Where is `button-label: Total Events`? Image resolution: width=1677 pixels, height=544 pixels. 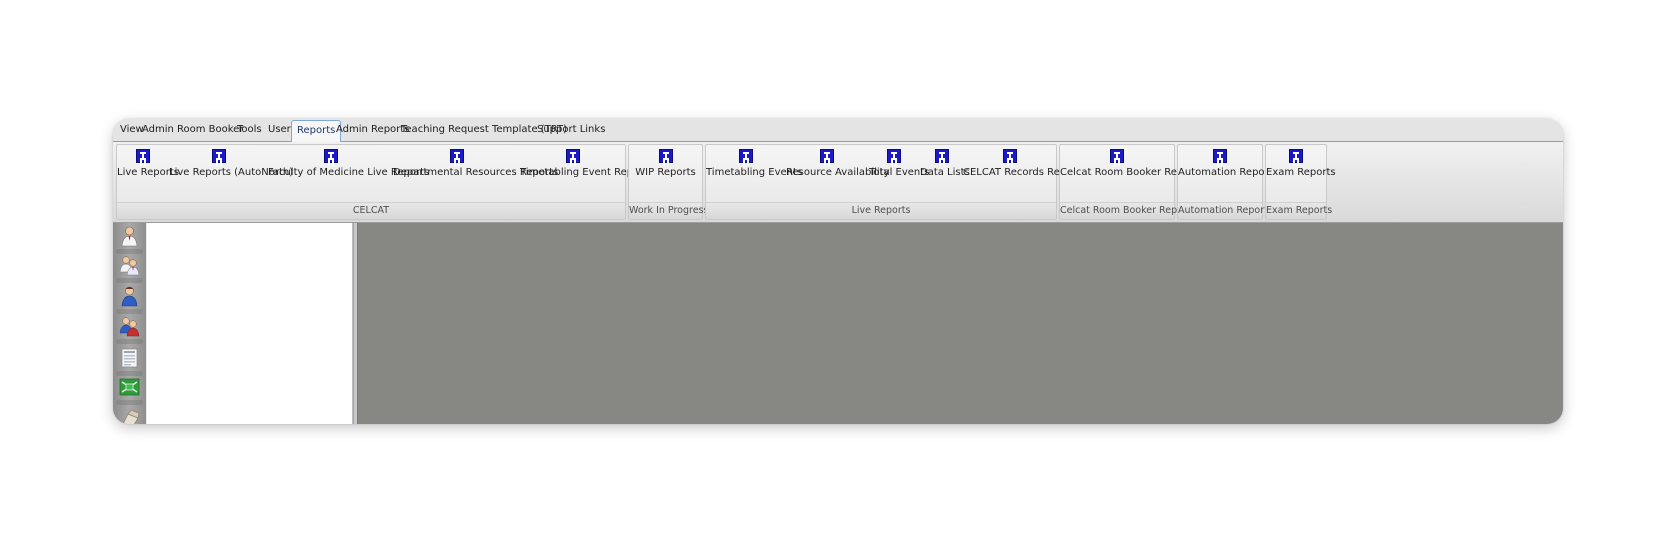
button-label: Total Events is located at coordinates (899, 172).